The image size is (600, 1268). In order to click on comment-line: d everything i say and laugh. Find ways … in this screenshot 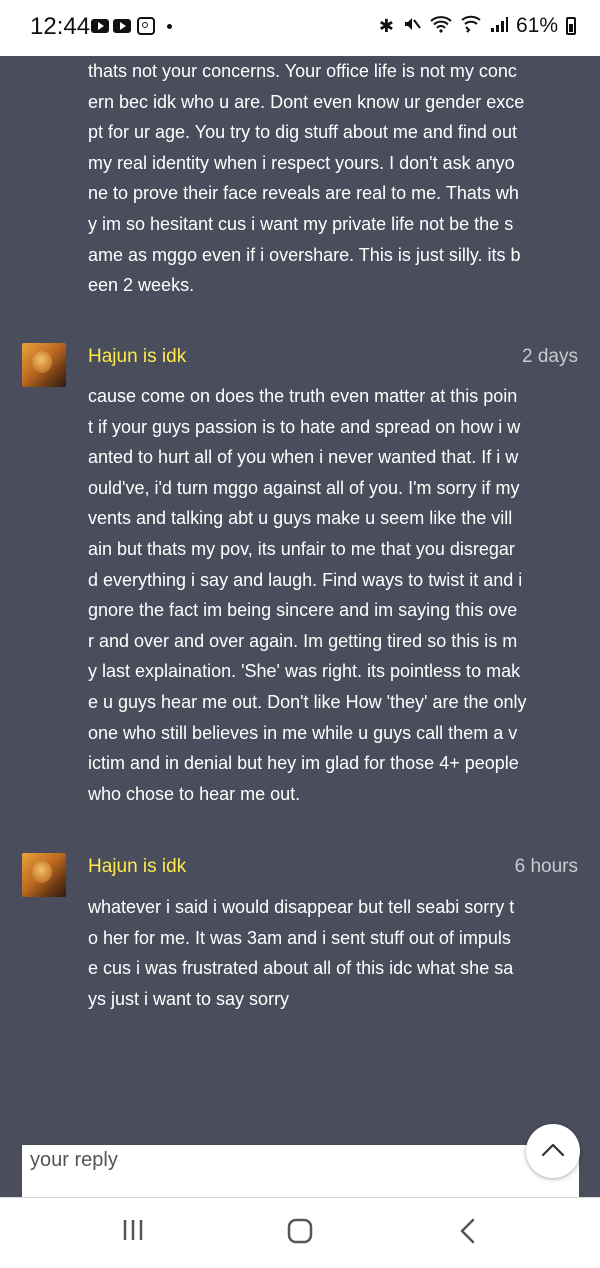, I will do `click(305, 579)`.